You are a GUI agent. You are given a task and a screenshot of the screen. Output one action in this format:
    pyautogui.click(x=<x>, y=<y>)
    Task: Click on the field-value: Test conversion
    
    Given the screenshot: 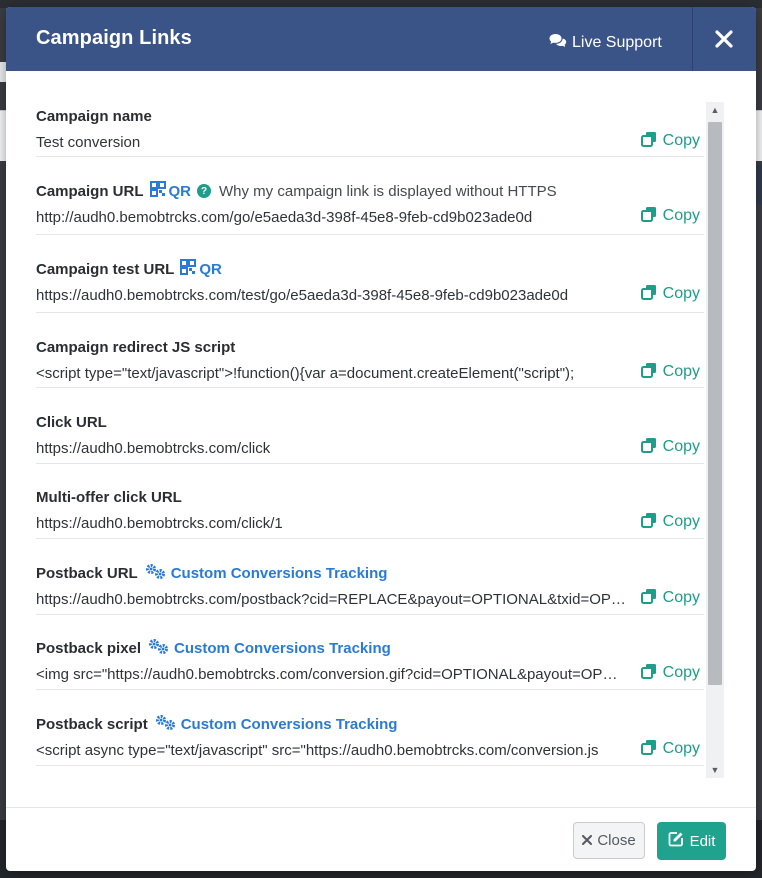 What is the action you would take?
    pyautogui.click(x=88, y=142)
    